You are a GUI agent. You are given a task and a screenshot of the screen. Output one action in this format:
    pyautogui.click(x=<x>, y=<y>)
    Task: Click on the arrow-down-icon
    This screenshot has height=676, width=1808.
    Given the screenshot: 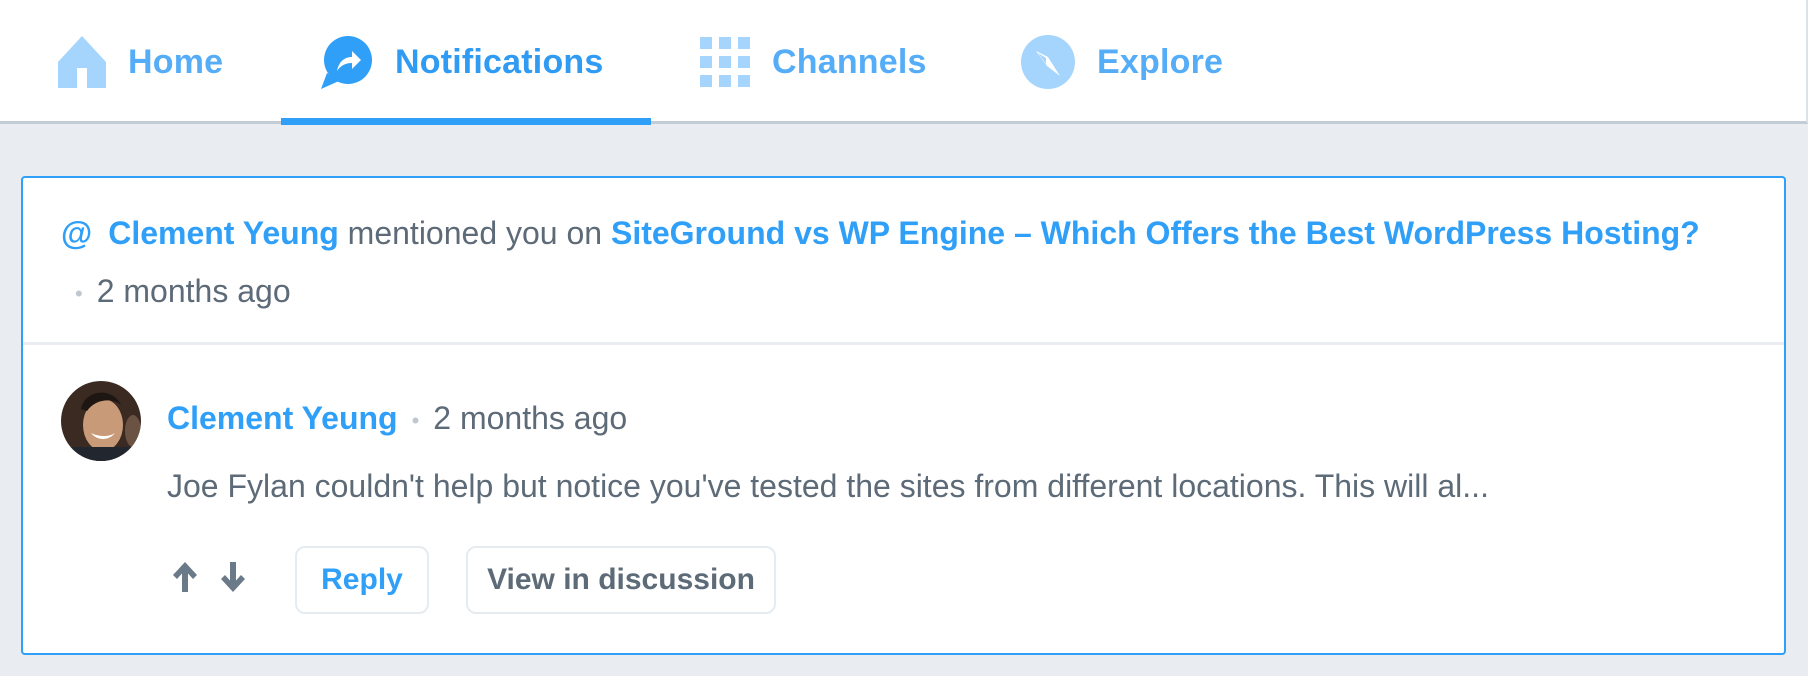 What is the action you would take?
    pyautogui.click(x=233, y=577)
    